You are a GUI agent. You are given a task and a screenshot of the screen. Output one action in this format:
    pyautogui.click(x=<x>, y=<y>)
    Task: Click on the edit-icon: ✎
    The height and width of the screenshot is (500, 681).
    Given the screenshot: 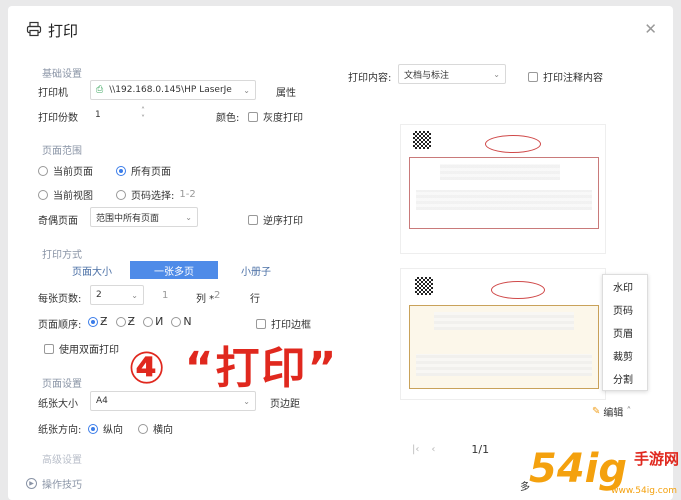 What is the action you would take?
    pyautogui.click(x=596, y=411)
    